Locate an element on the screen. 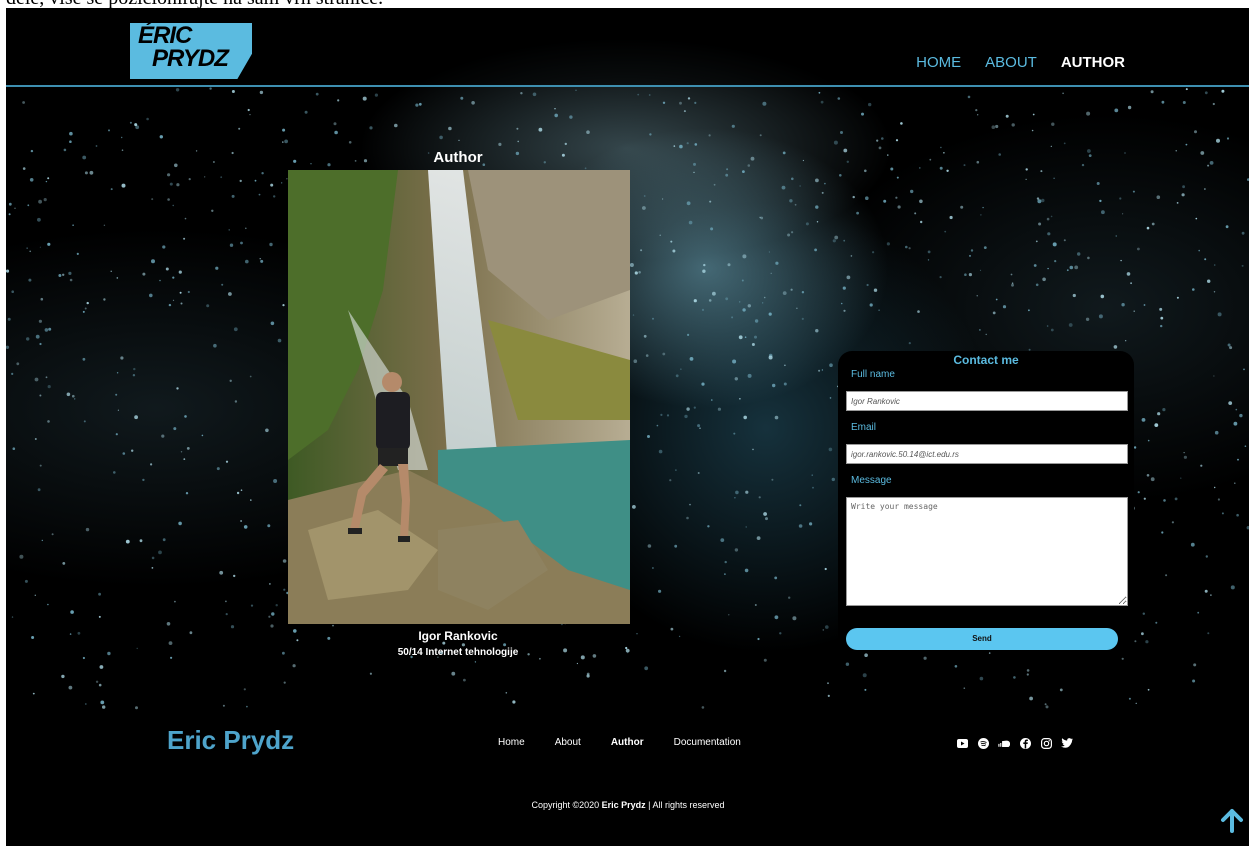 Image resolution: width=1256 pixels, height=846 pixels. soundcloud-icon is located at coordinates (1004, 743).